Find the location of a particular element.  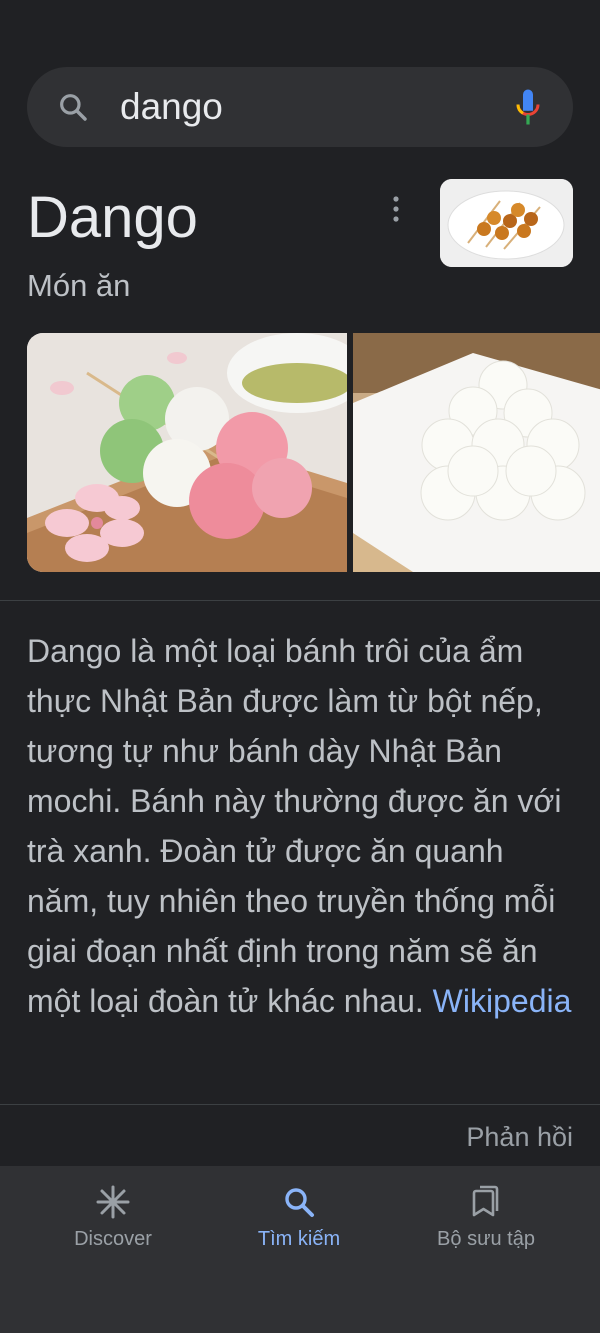

dango-pyramid-photo is located at coordinates (476, 452).